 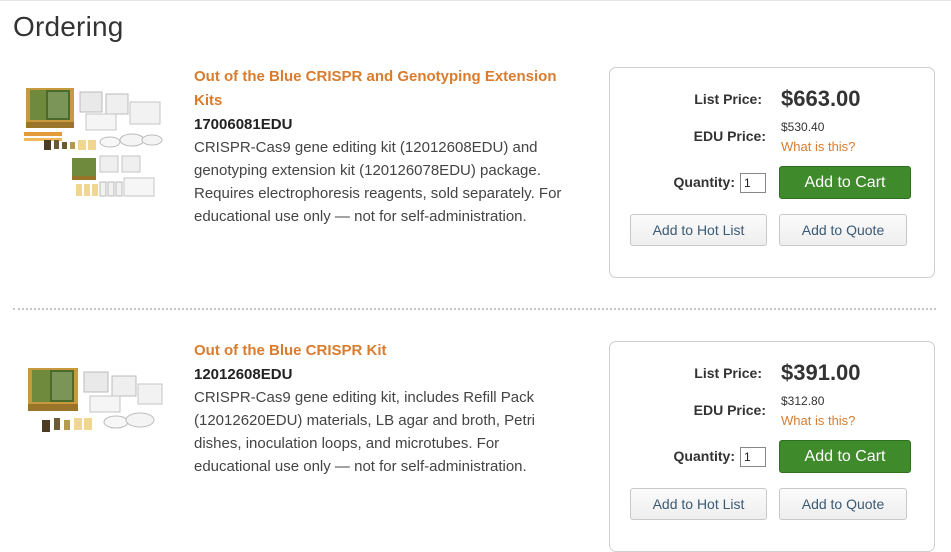 What do you see at coordinates (475, 0) in the screenshot?
I see `top-rule` at bounding box center [475, 0].